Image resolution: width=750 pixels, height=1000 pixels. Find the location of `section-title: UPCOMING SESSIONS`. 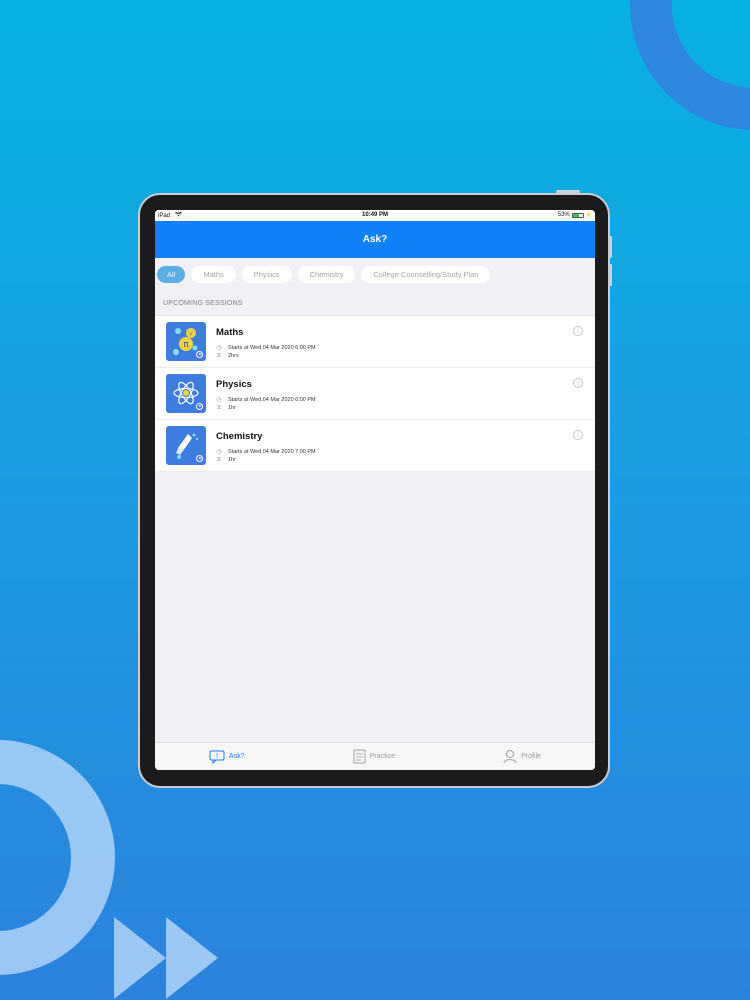

section-title: UPCOMING SESSIONS is located at coordinates (203, 303).